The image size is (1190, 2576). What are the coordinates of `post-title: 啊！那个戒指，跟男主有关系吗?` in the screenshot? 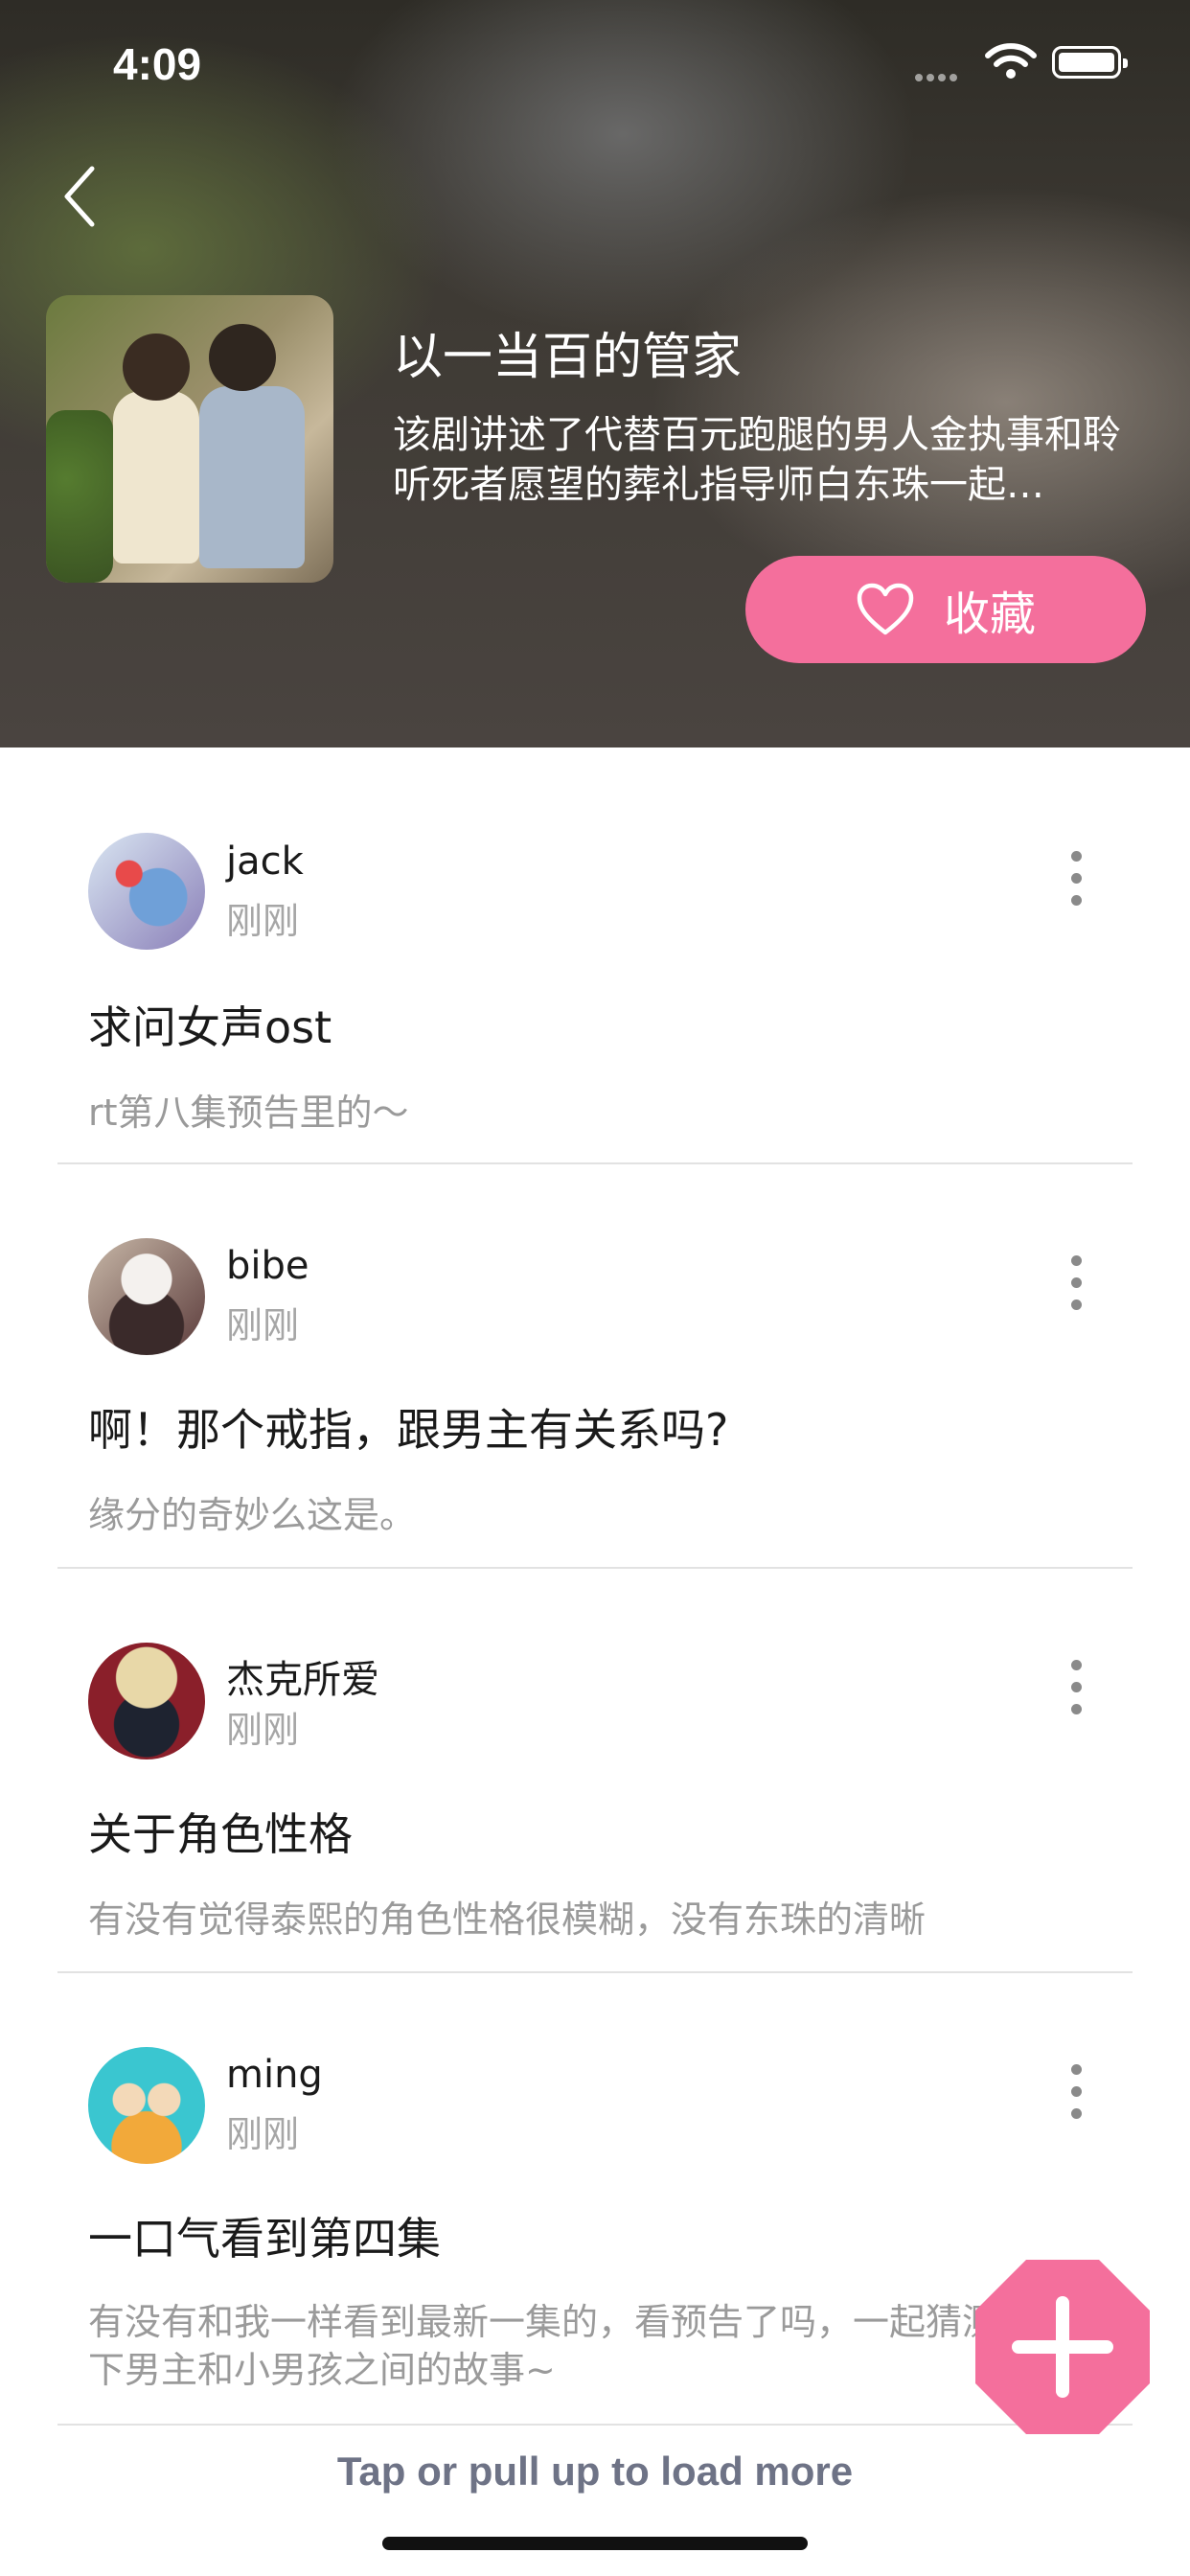 It's located at (409, 1430).